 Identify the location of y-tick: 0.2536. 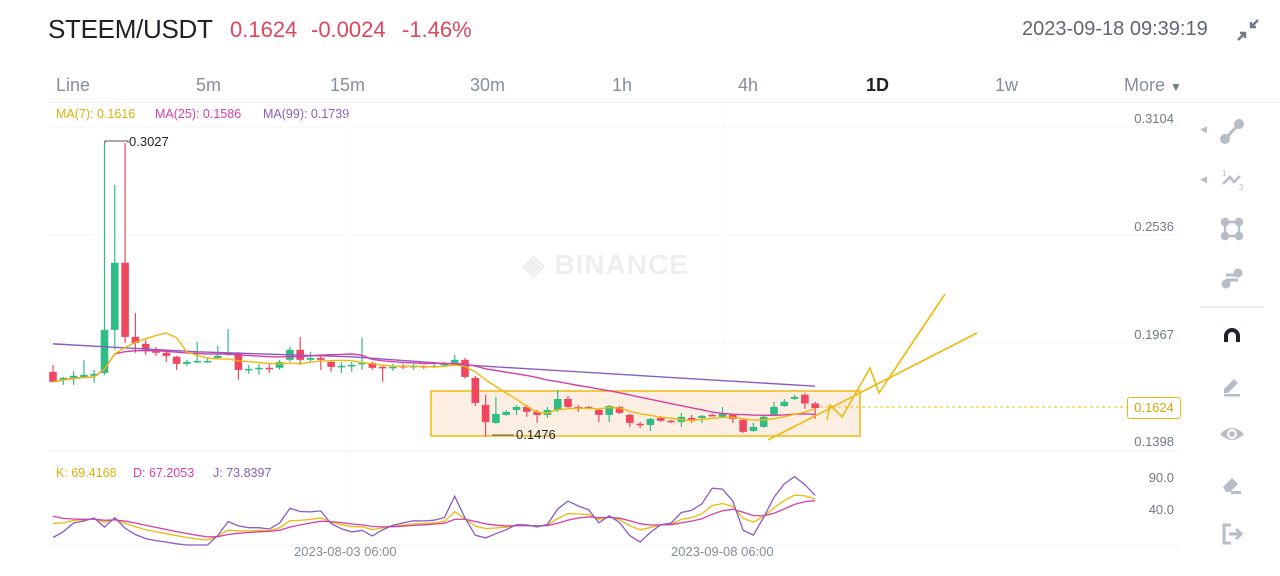
(1154, 226).